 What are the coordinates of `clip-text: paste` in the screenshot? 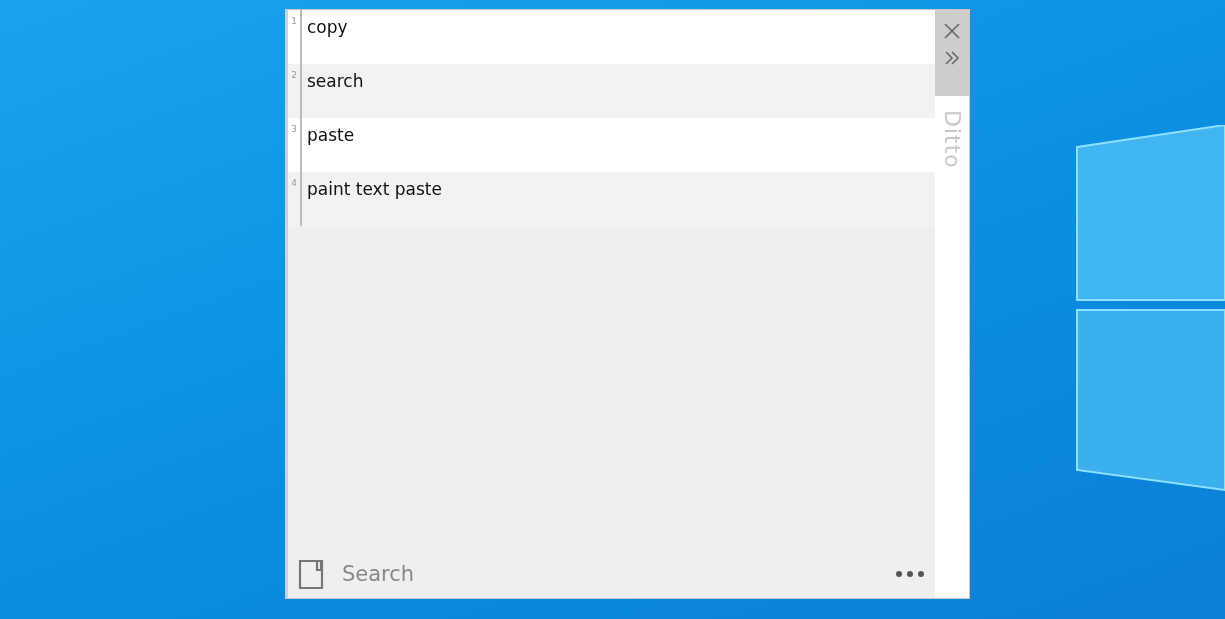 It's located at (331, 134).